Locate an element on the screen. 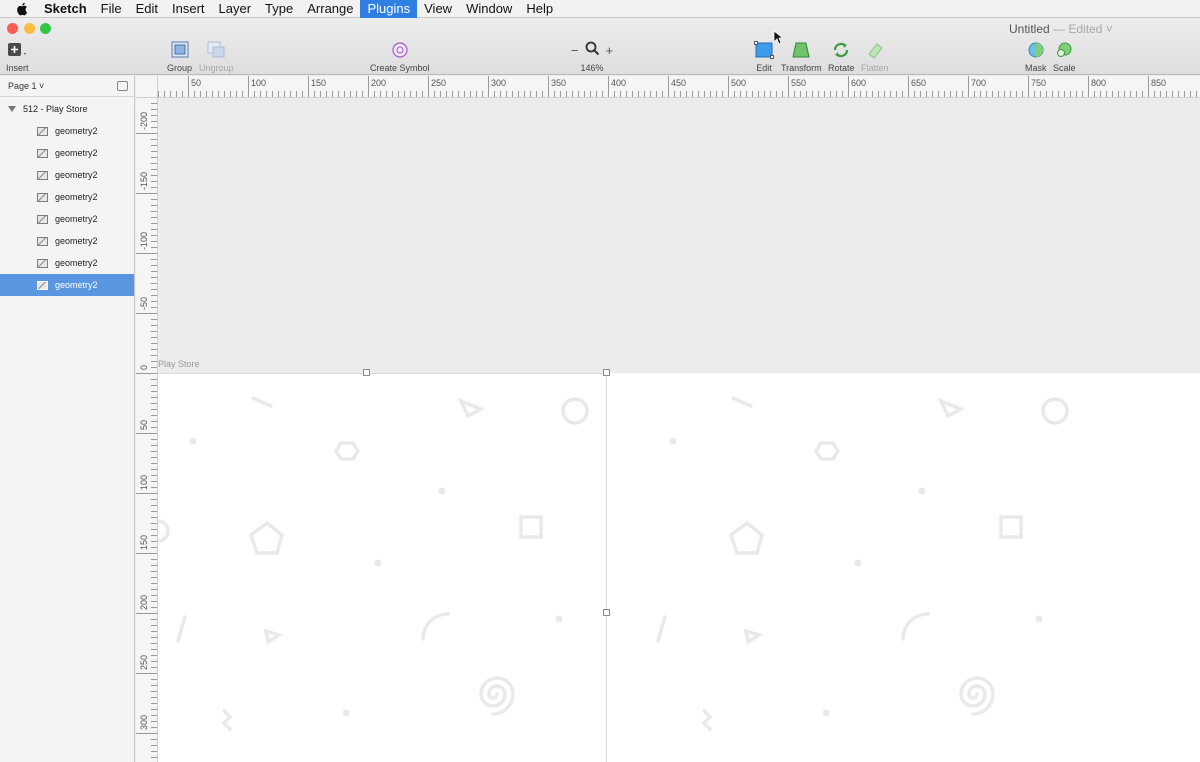 Image resolution: width=1200 pixels, height=762 pixels. transform-button: Transform is located at coordinates (801, 56).